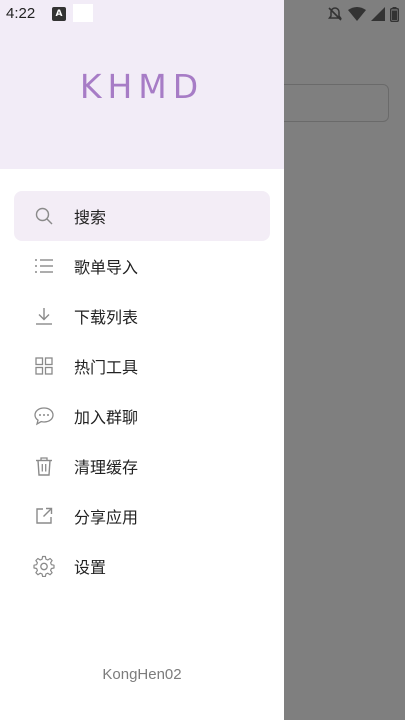 This screenshot has height=720, width=405. I want to click on menu-item-label: 加入群聊, so click(106, 417).